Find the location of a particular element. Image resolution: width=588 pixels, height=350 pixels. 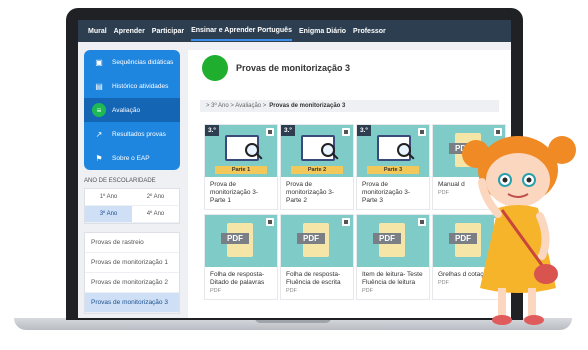

sidebar-item-label: Resultados provas is located at coordinates (139, 134).